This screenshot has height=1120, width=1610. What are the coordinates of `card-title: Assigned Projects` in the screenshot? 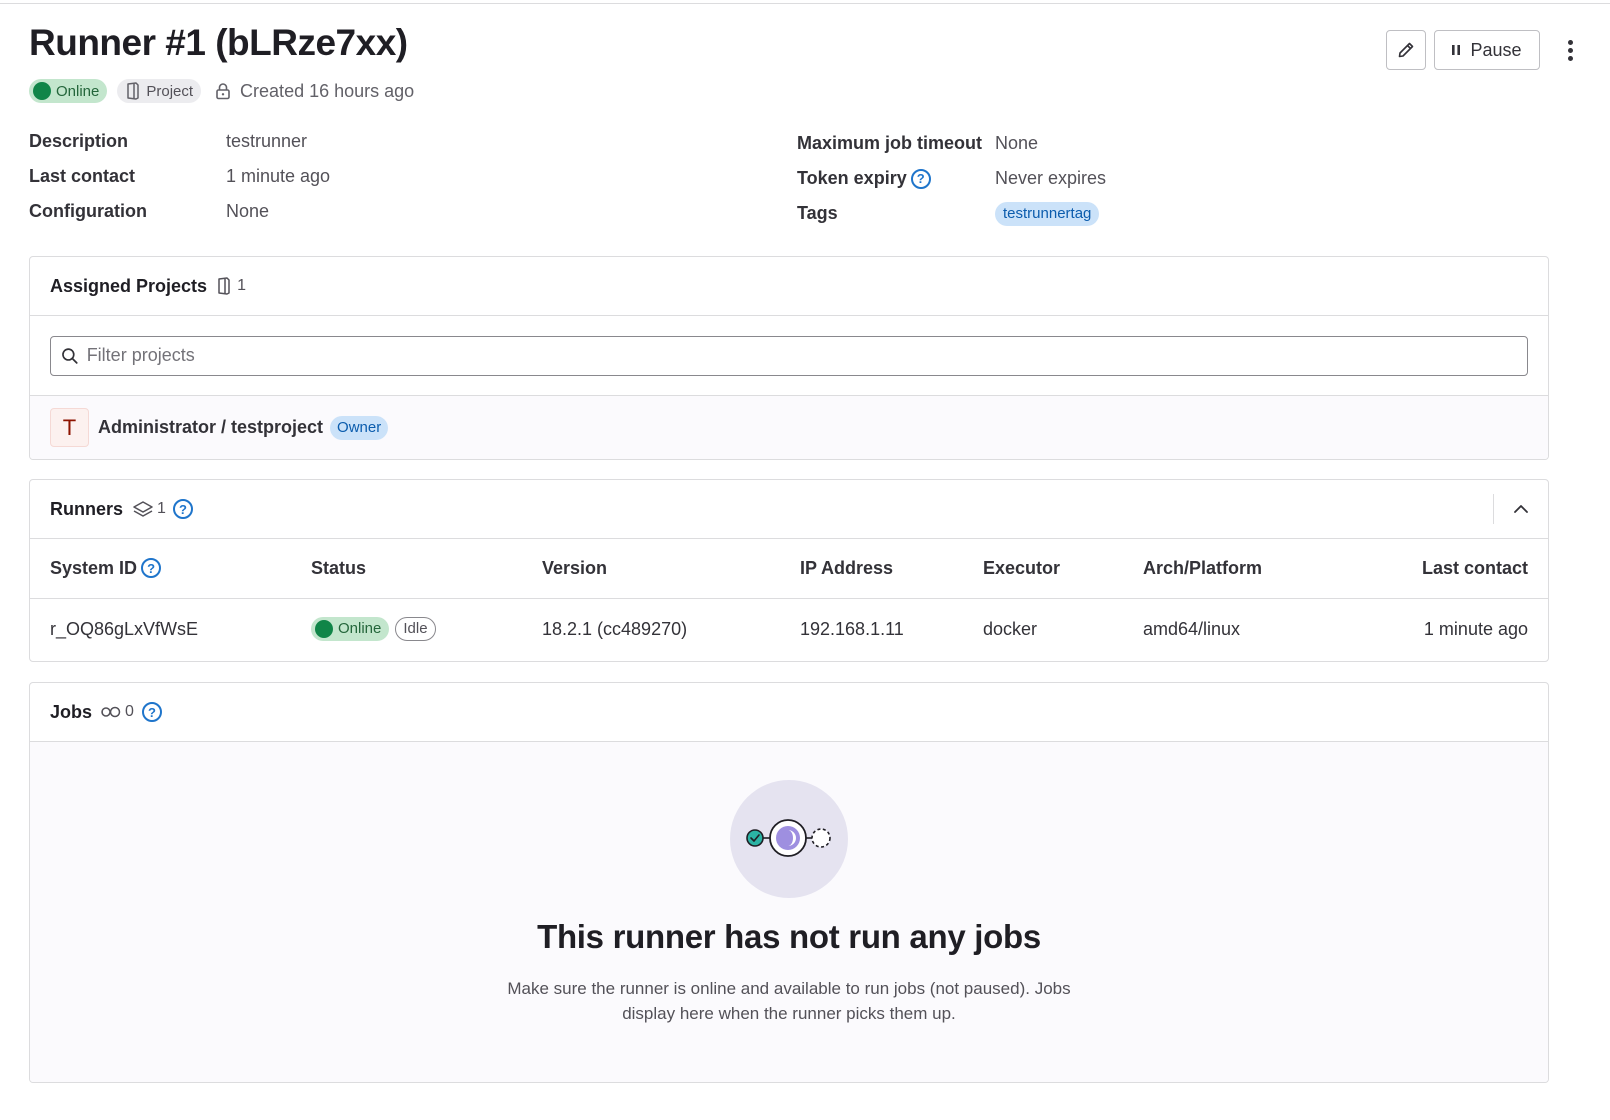 It's located at (129, 285).